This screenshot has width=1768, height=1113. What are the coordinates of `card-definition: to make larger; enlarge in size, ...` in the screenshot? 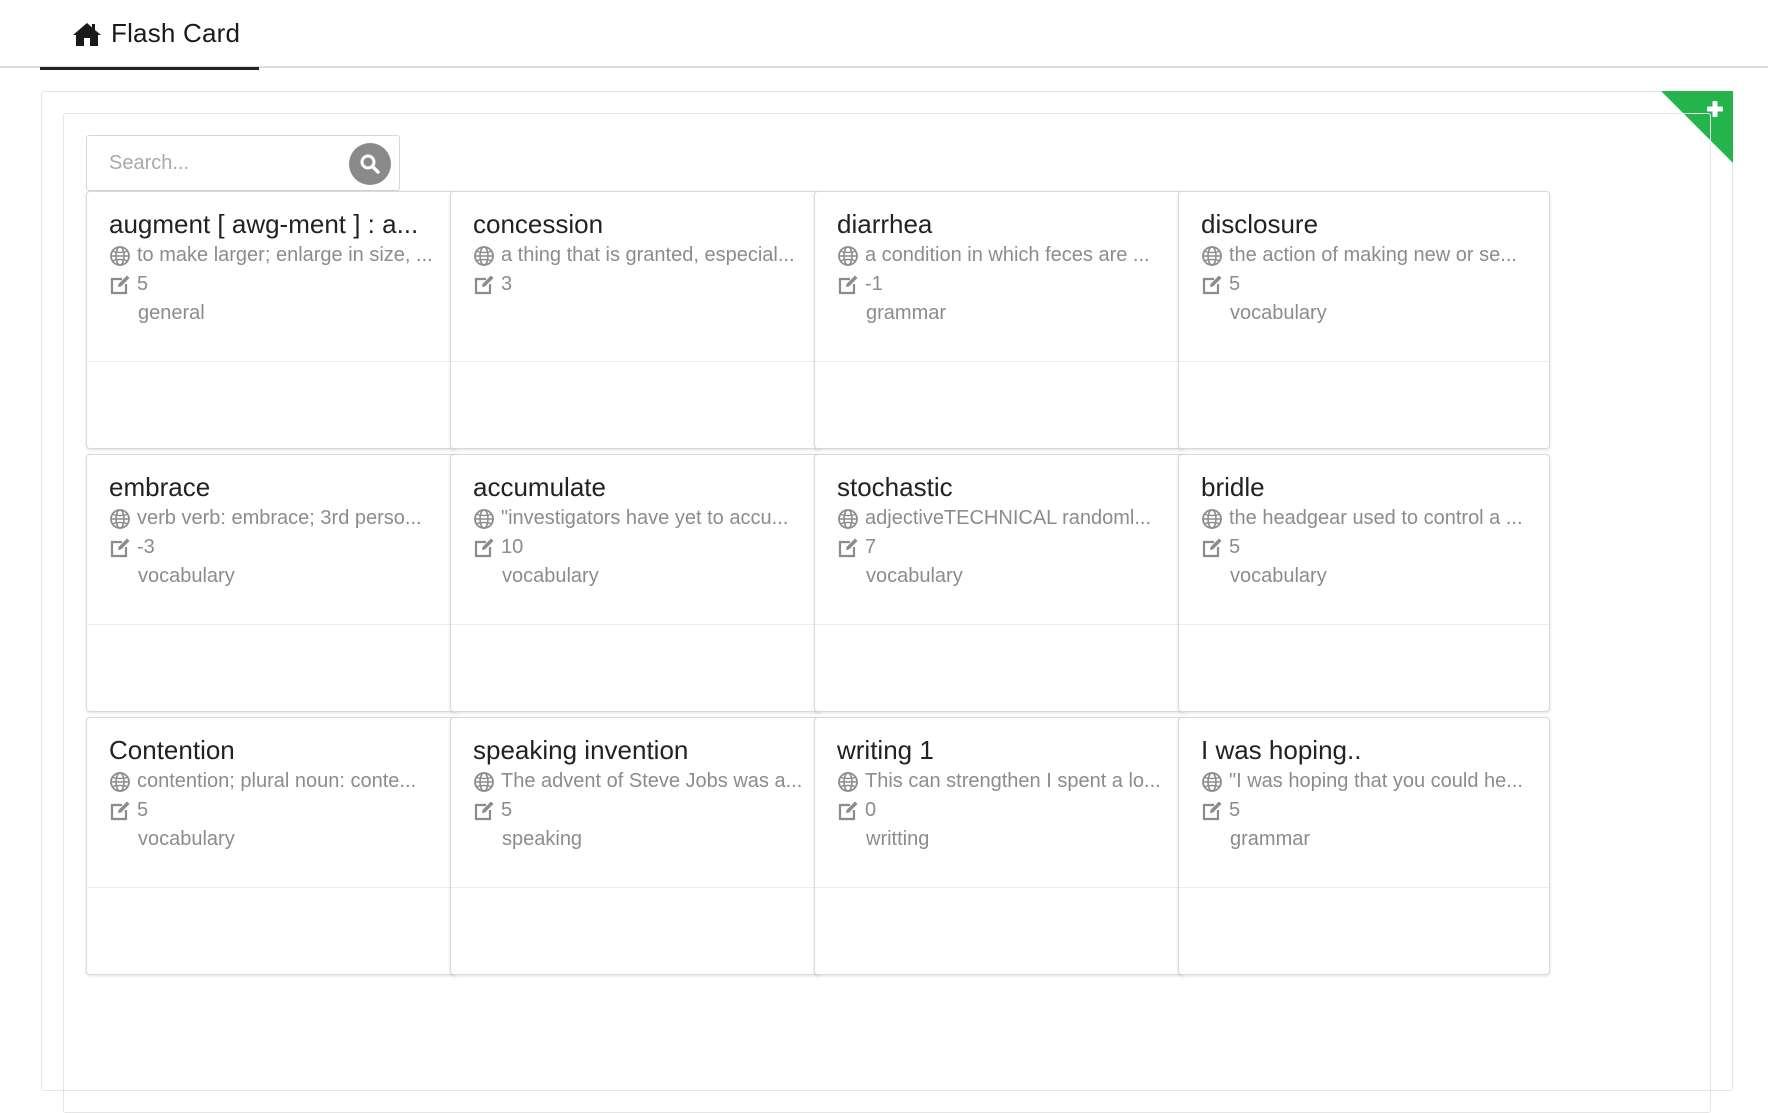 It's located at (285, 255).